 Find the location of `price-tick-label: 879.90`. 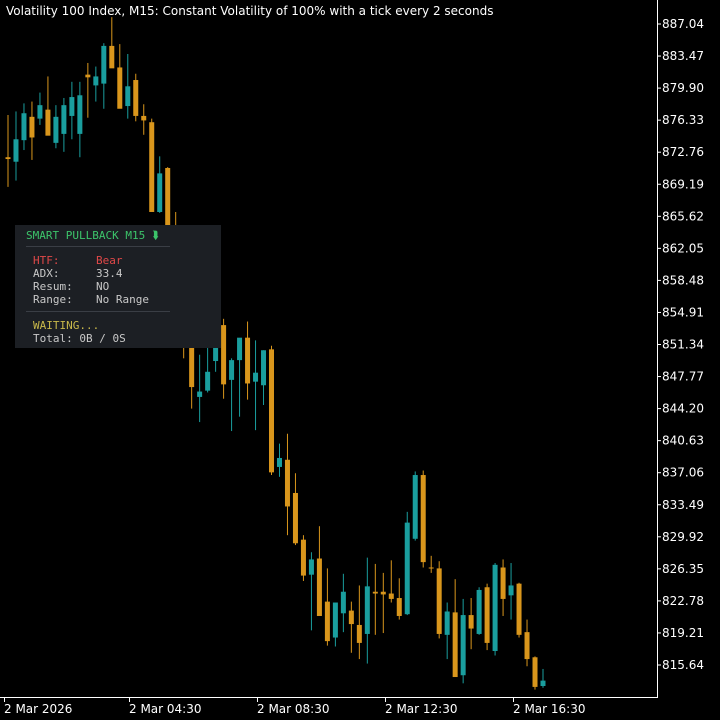

price-tick-label: 879.90 is located at coordinates (683, 88).